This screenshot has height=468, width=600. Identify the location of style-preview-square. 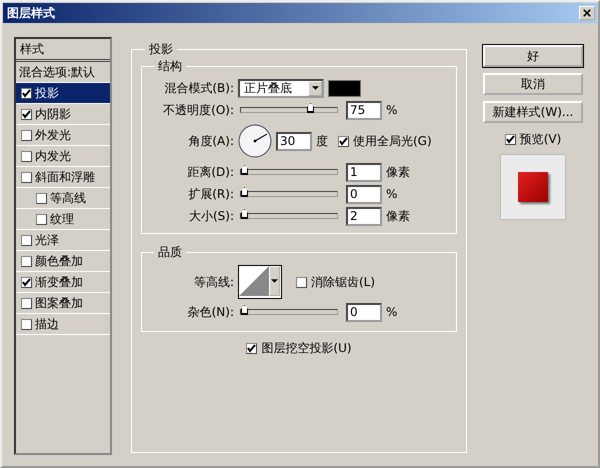
(533, 187).